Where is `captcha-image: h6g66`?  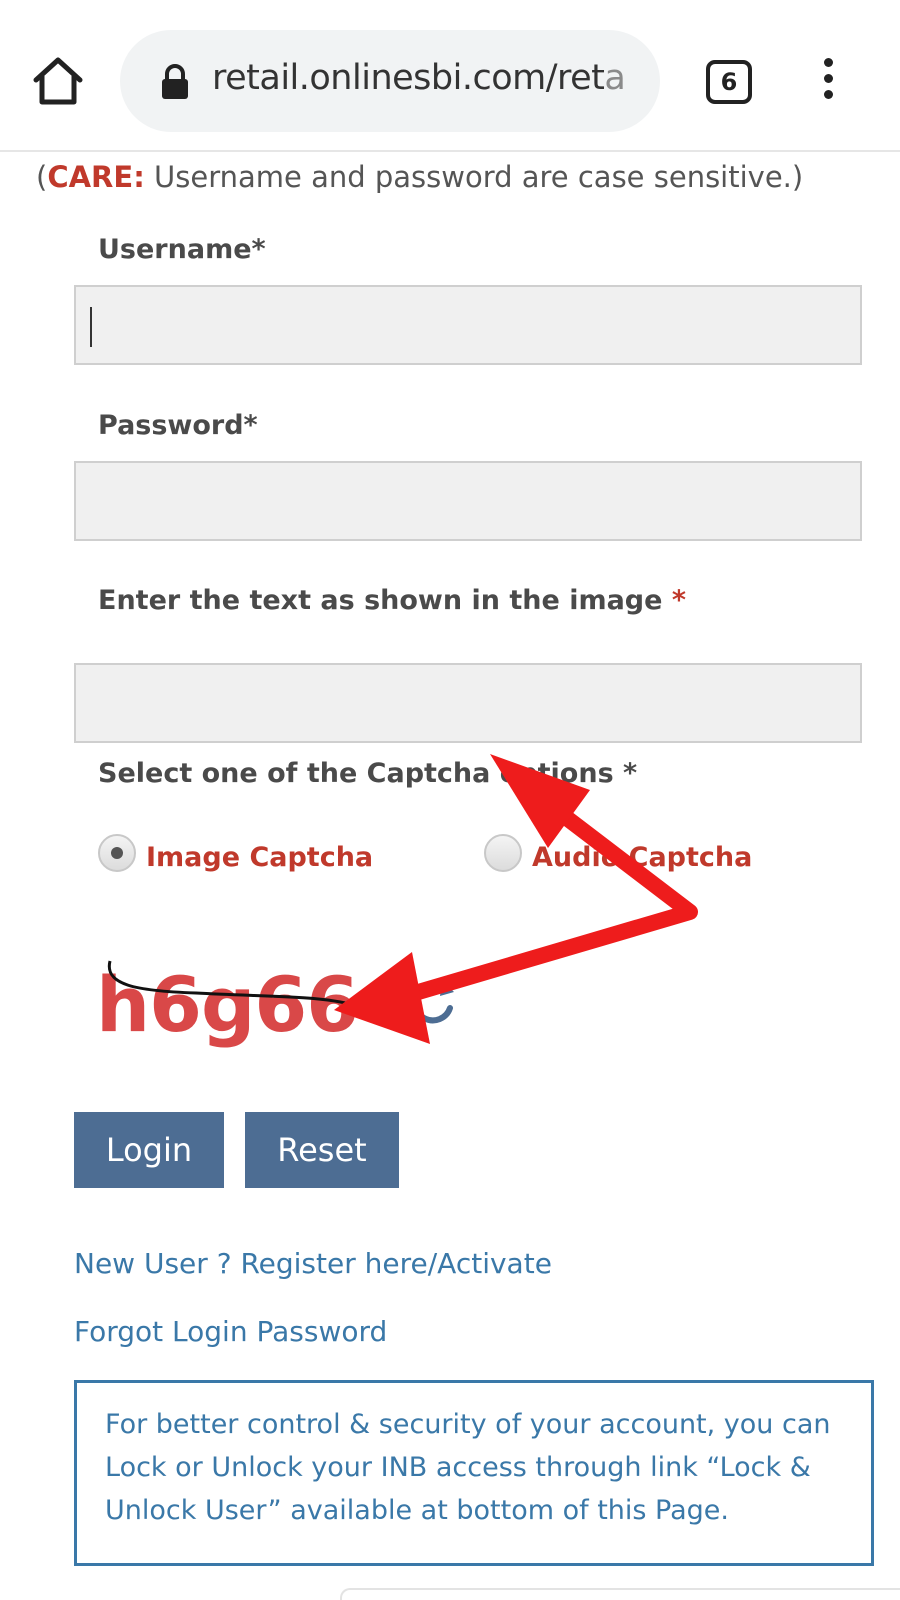 captcha-image: h6g66 is located at coordinates (236, 1005).